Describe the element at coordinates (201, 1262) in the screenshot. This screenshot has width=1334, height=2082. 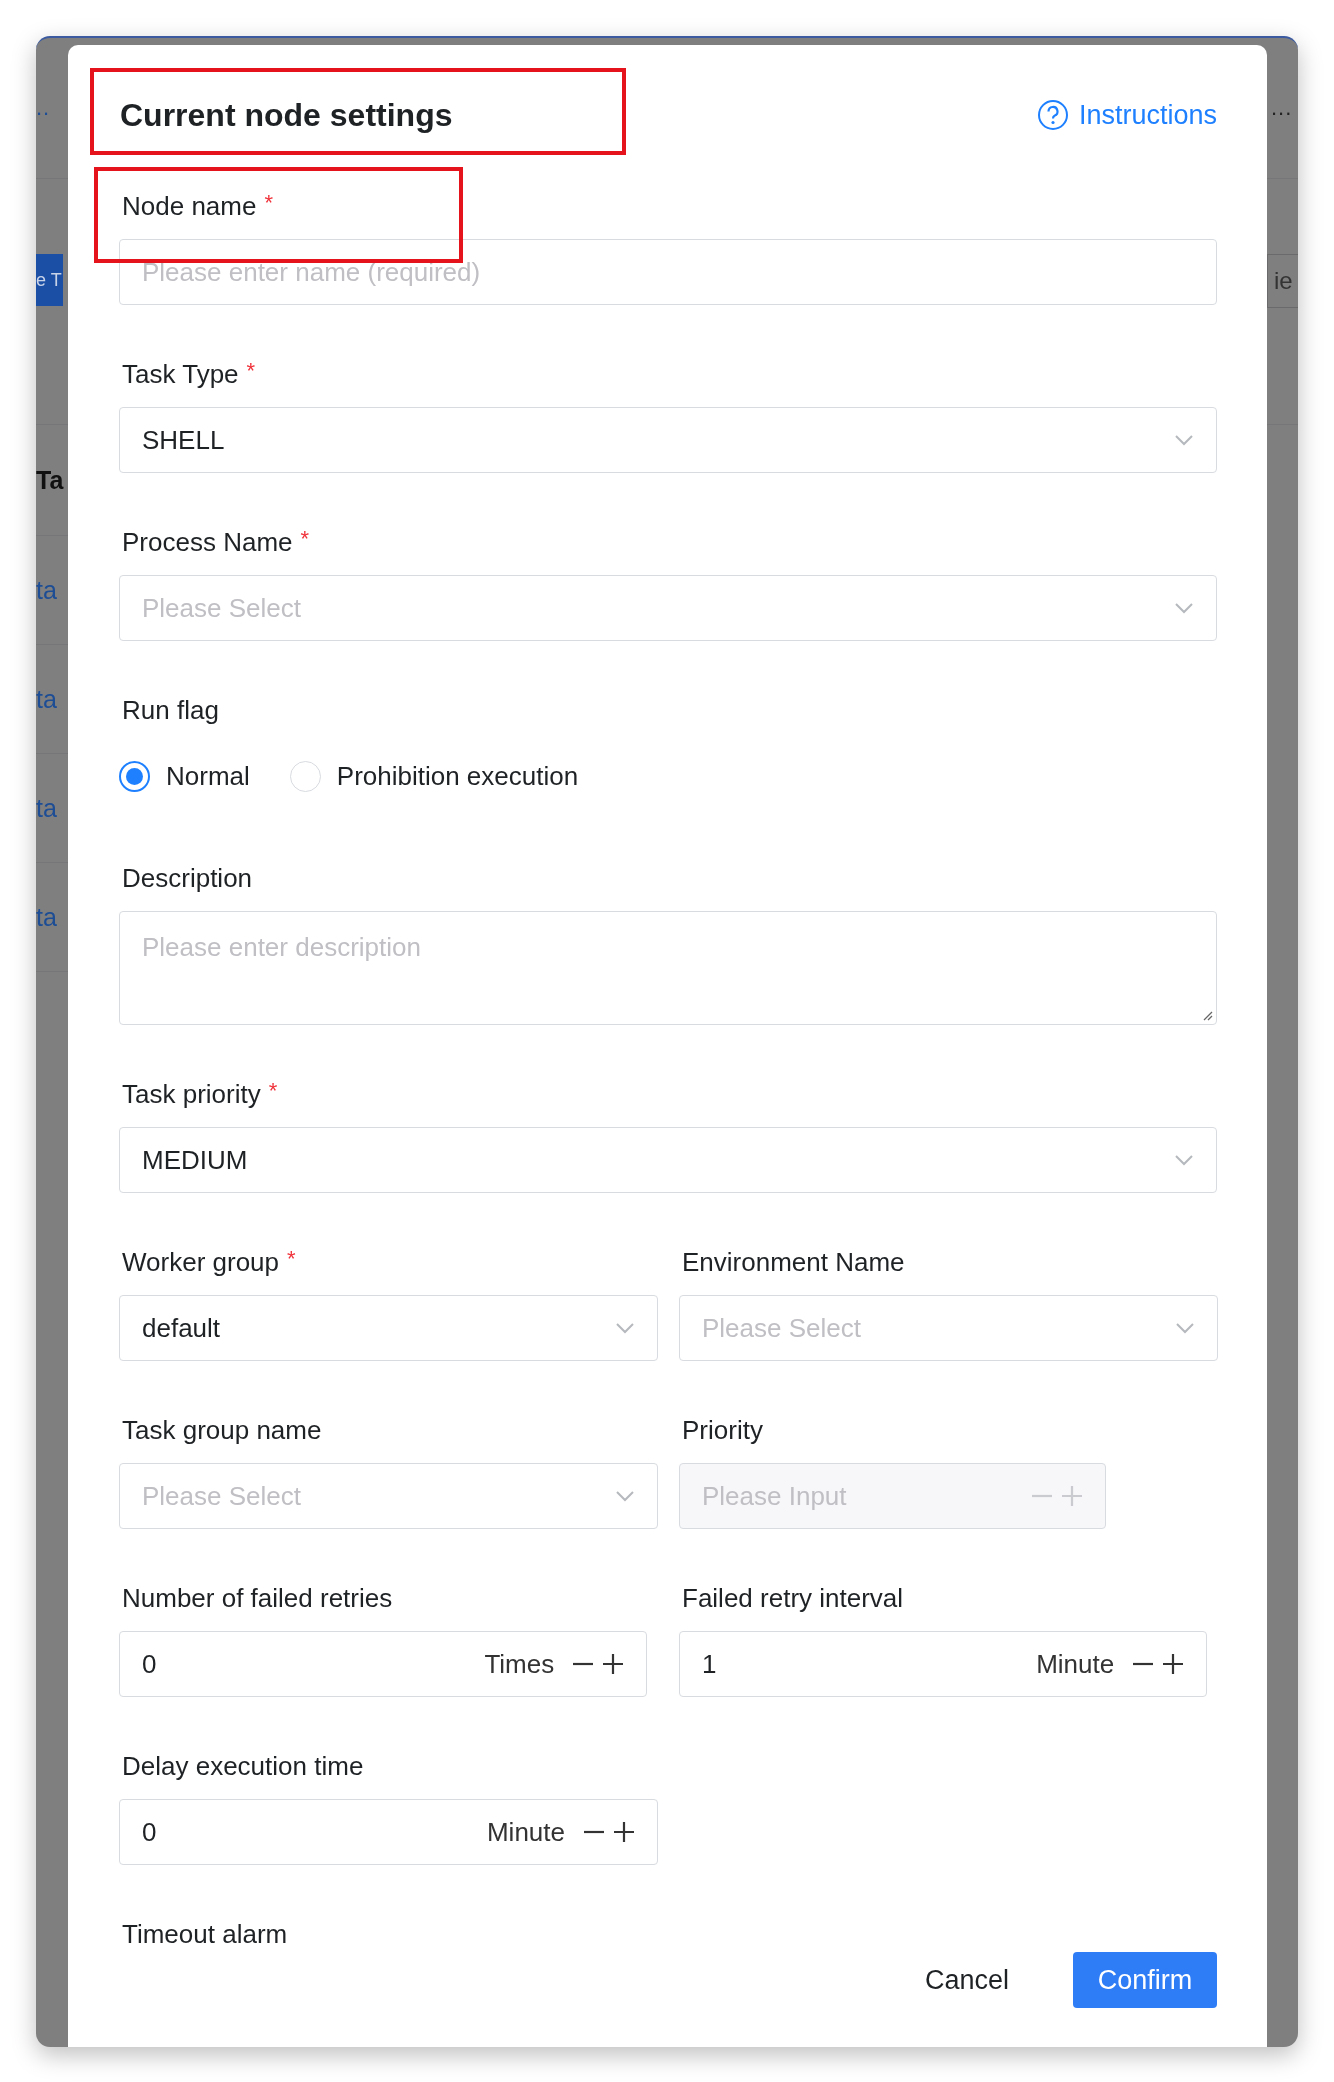
I see `field-label: Worker group` at that location.